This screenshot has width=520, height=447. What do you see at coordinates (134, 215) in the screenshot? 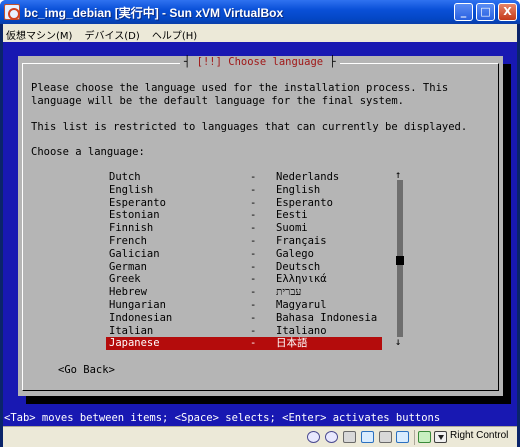
I see `language-name: Estonian` at bounding box center [134, 215].